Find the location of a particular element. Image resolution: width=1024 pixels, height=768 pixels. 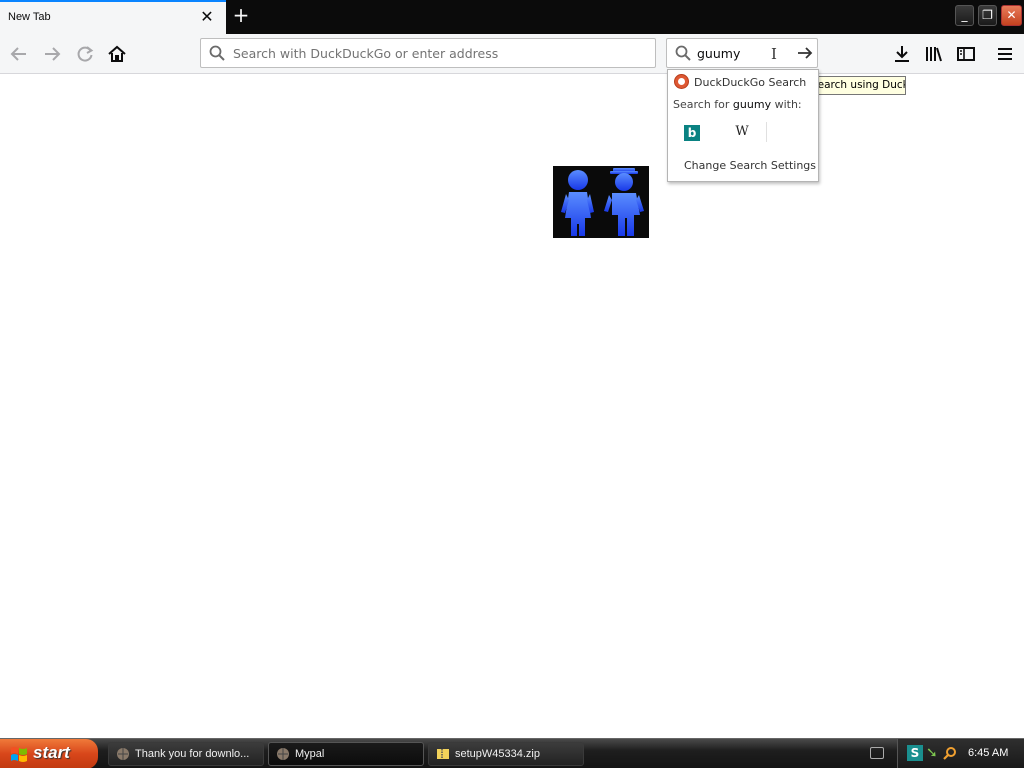

forward-arrow-icon is located at coordinates (52, 54).